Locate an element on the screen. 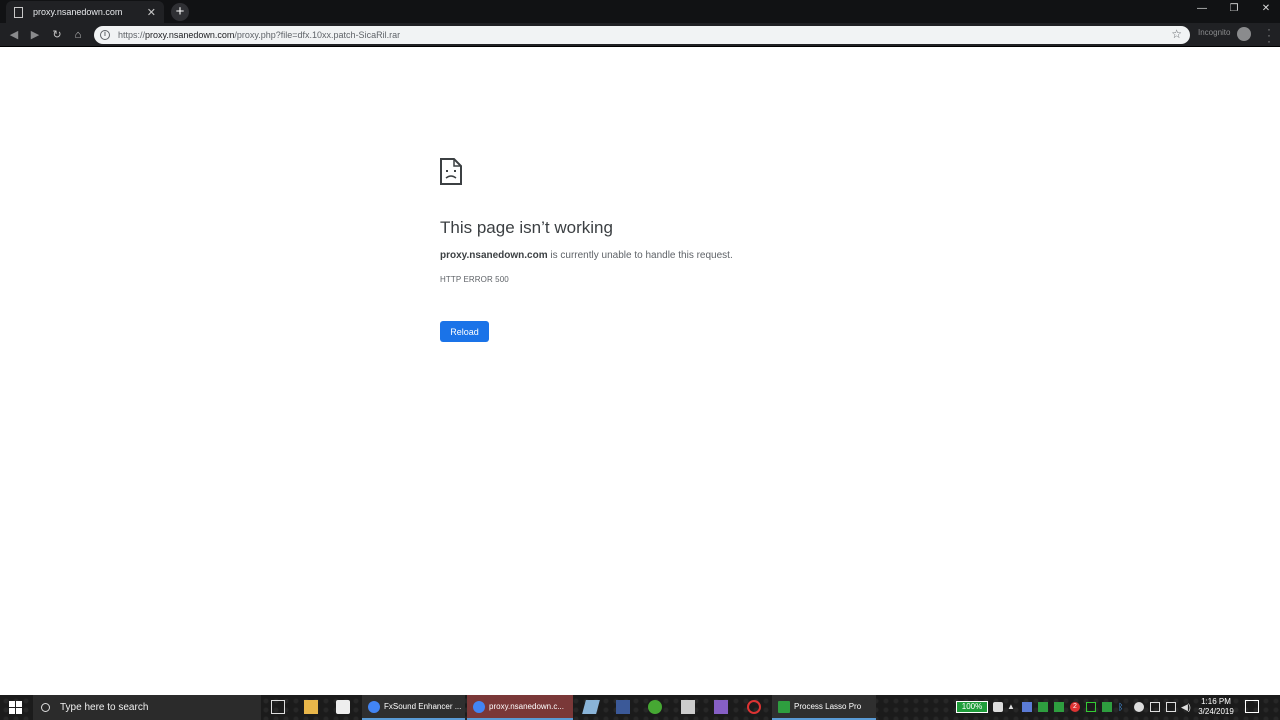 This screenshot has height=720, width=1280. info-icon: i is located at coordinates (105, 35).